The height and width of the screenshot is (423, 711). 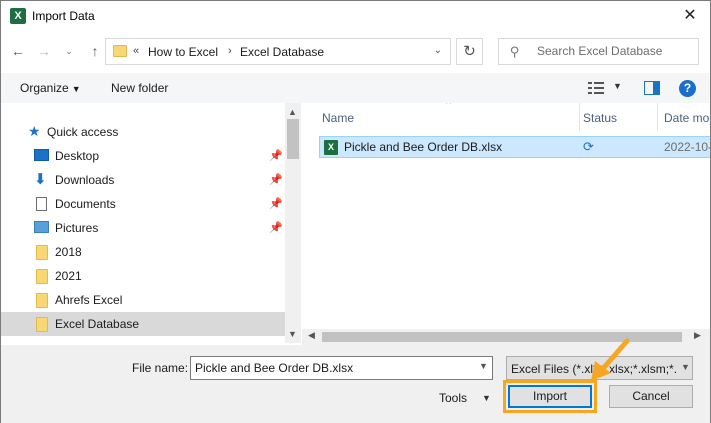 I want to click on window-title: Import Data, so click(x=63, y=16).